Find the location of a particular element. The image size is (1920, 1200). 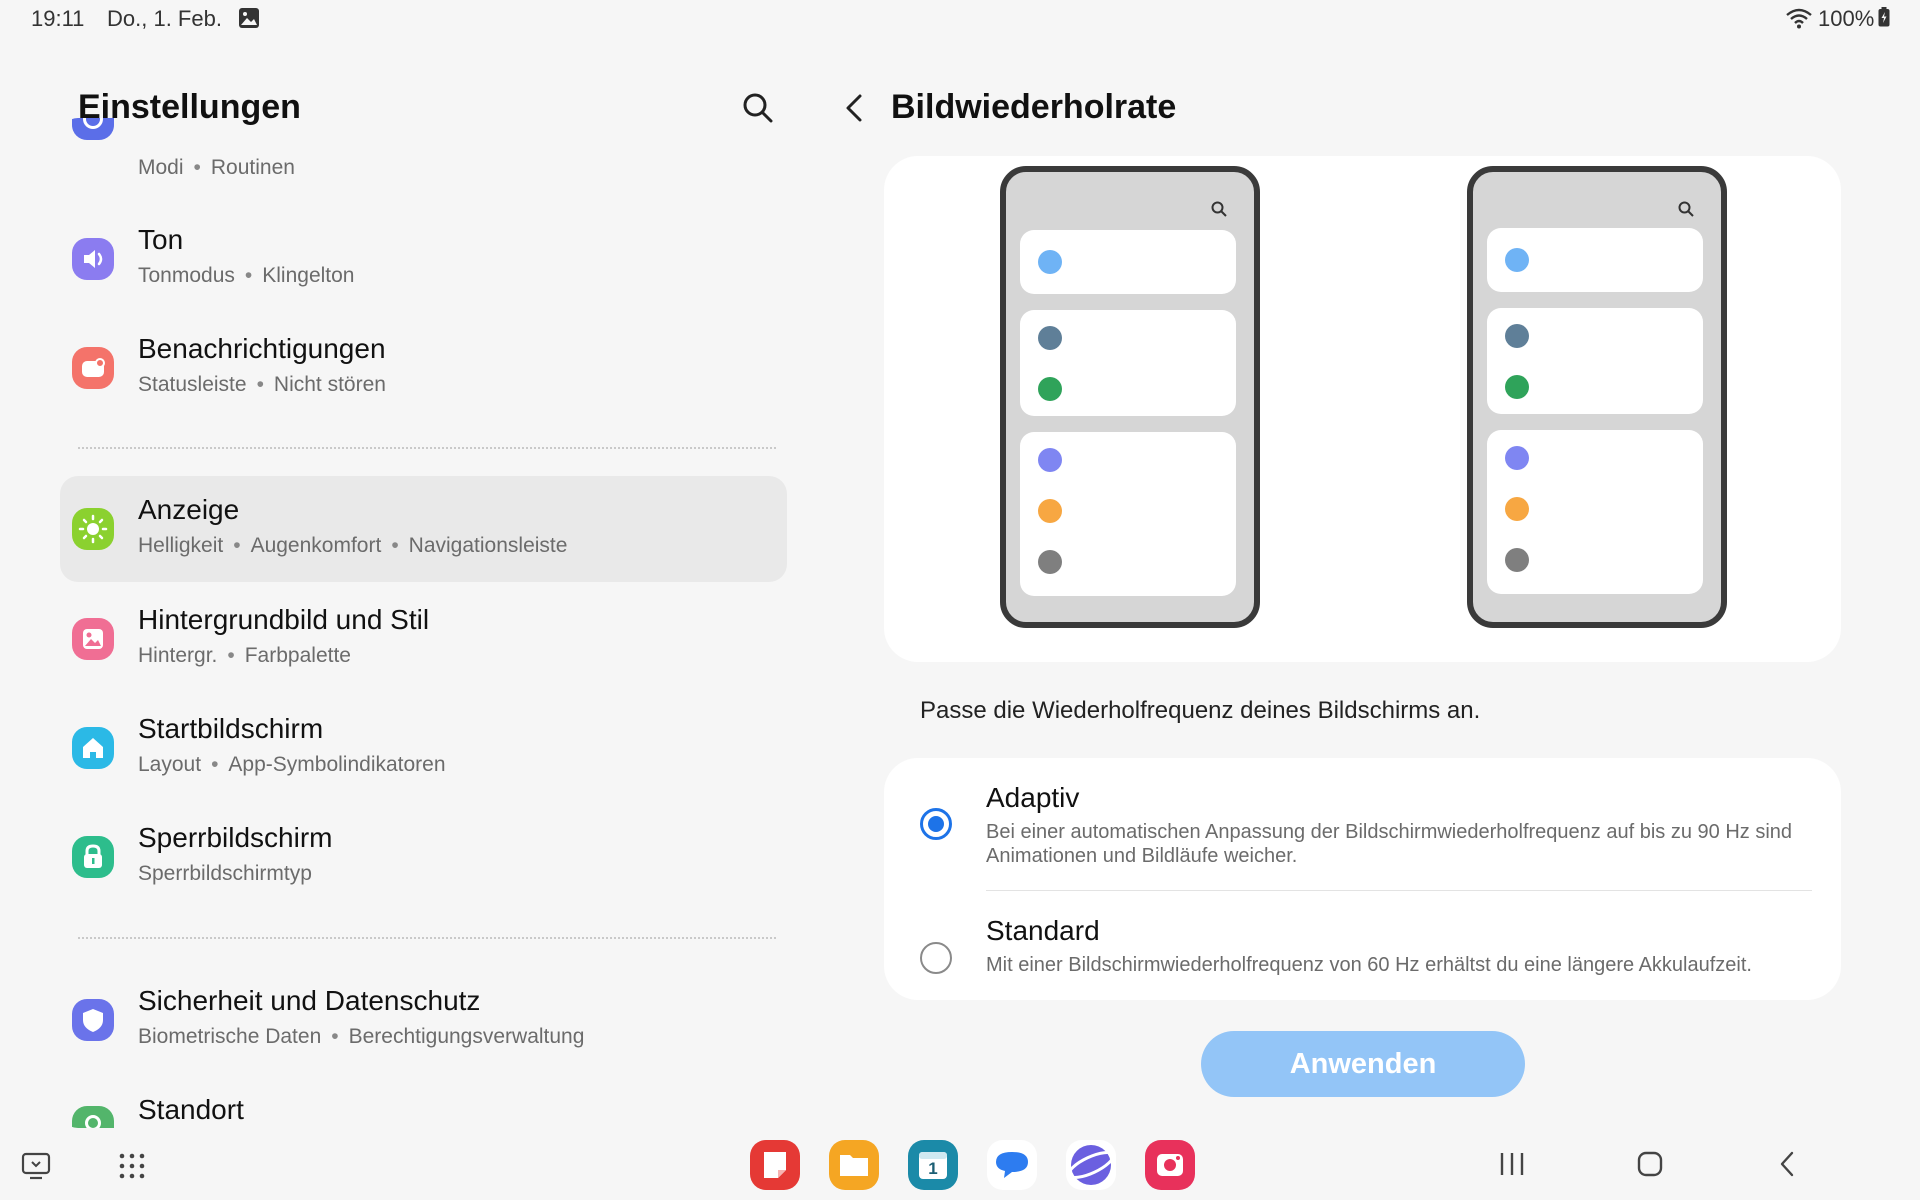

lock-icon is located at coordinates (93, 857).